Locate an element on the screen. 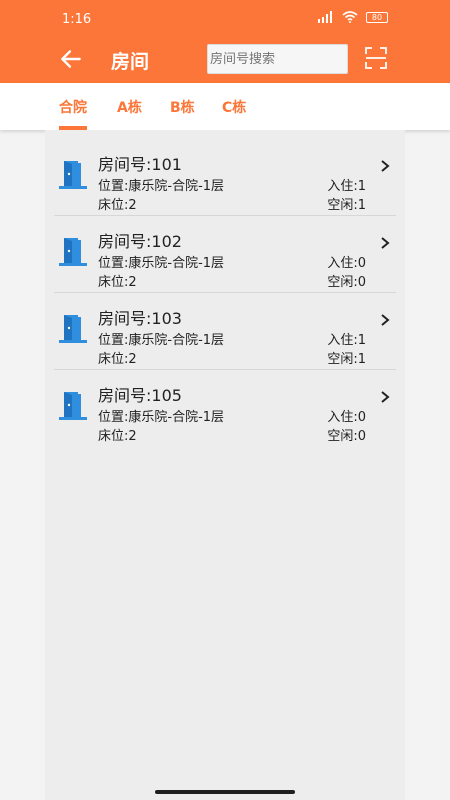  page-title: 房间 is located at coordinates (130, 62).